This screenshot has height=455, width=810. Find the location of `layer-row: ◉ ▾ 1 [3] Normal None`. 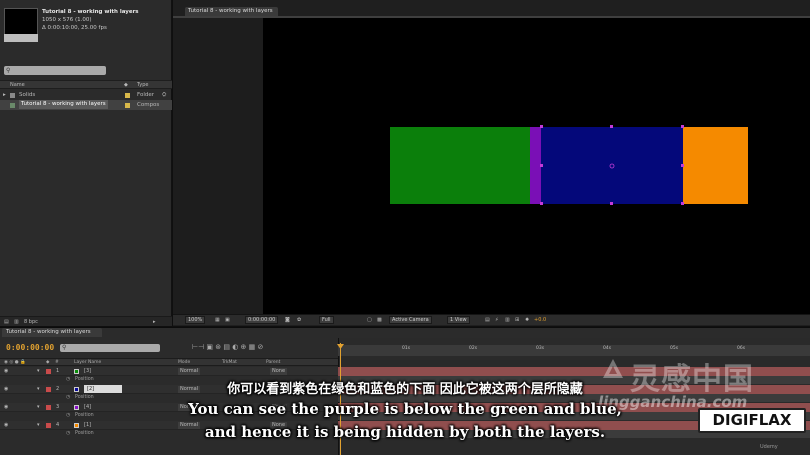

layer-row: ◉ ▾ 1 [3] Normal None is located at coordinates (169, 371).